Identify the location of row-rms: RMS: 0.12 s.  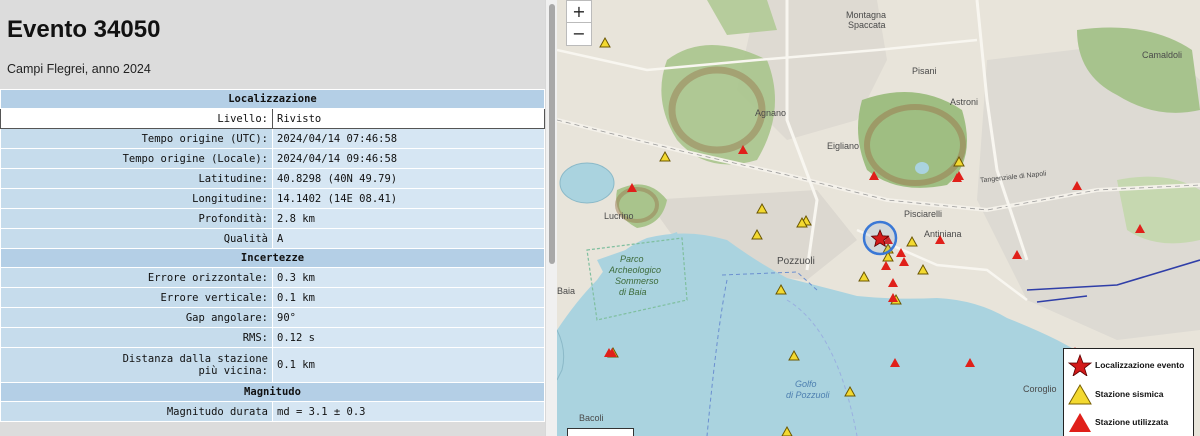
(272, 337).